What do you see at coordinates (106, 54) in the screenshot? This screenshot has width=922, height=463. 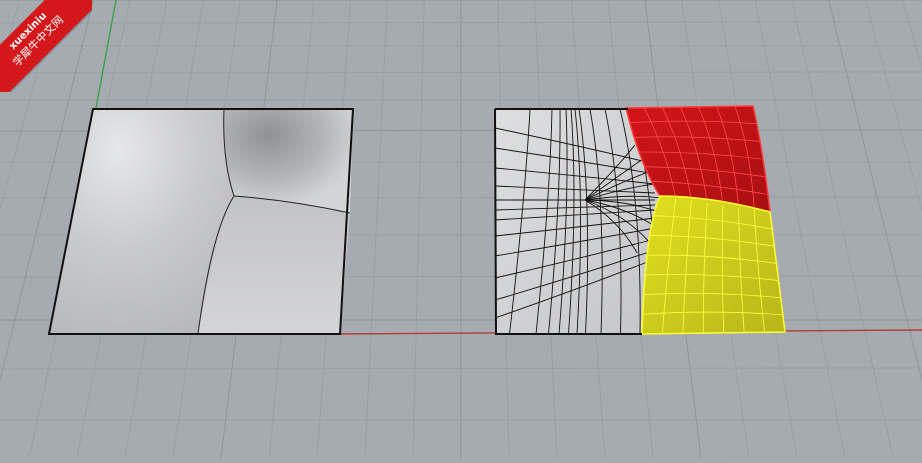 I see `y-axis-line` at bounding box center [106, 54].